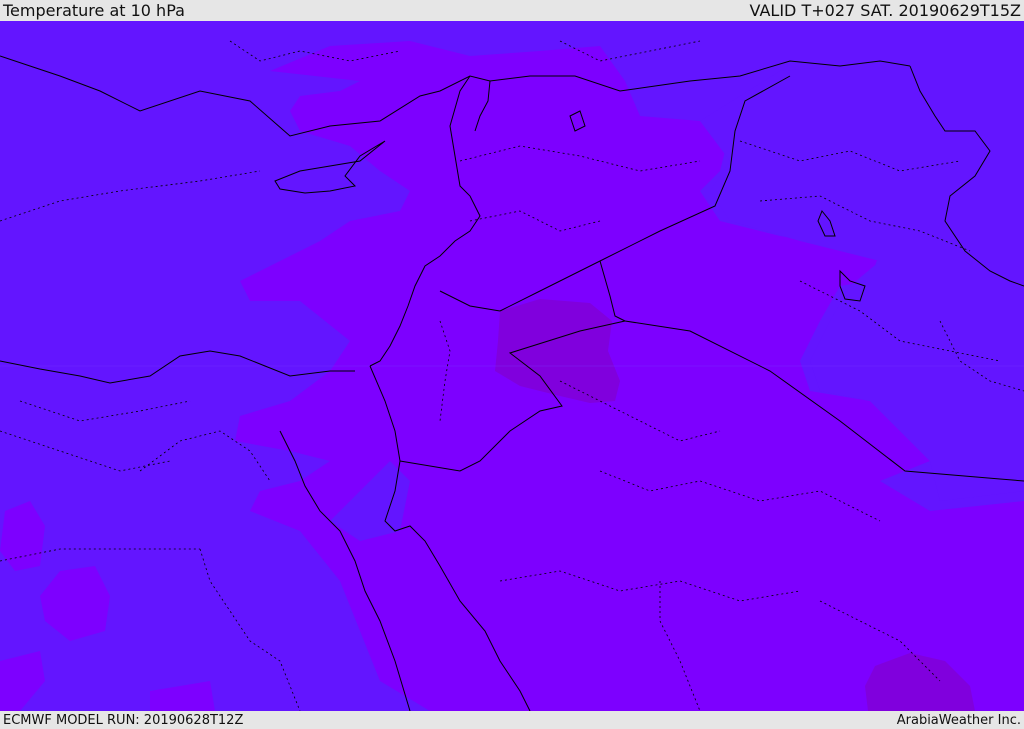 This screenshot has width=1024, height=729. What do you see at coordinates (885, 10) in the screenshot?
I see `valid-time: VALID T+027 SAT. 20190629T15Z` at bounding box center [885, 10].